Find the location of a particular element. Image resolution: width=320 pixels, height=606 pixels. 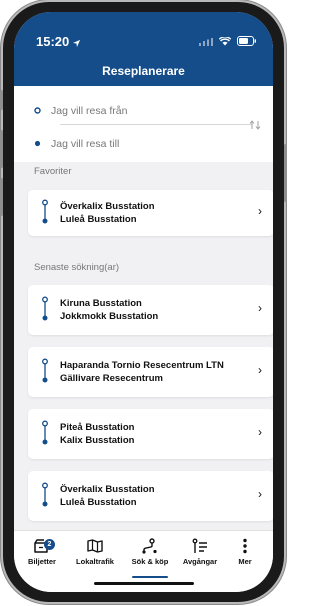

tab-label: Sök & köp is located at coordinates (150, 561).